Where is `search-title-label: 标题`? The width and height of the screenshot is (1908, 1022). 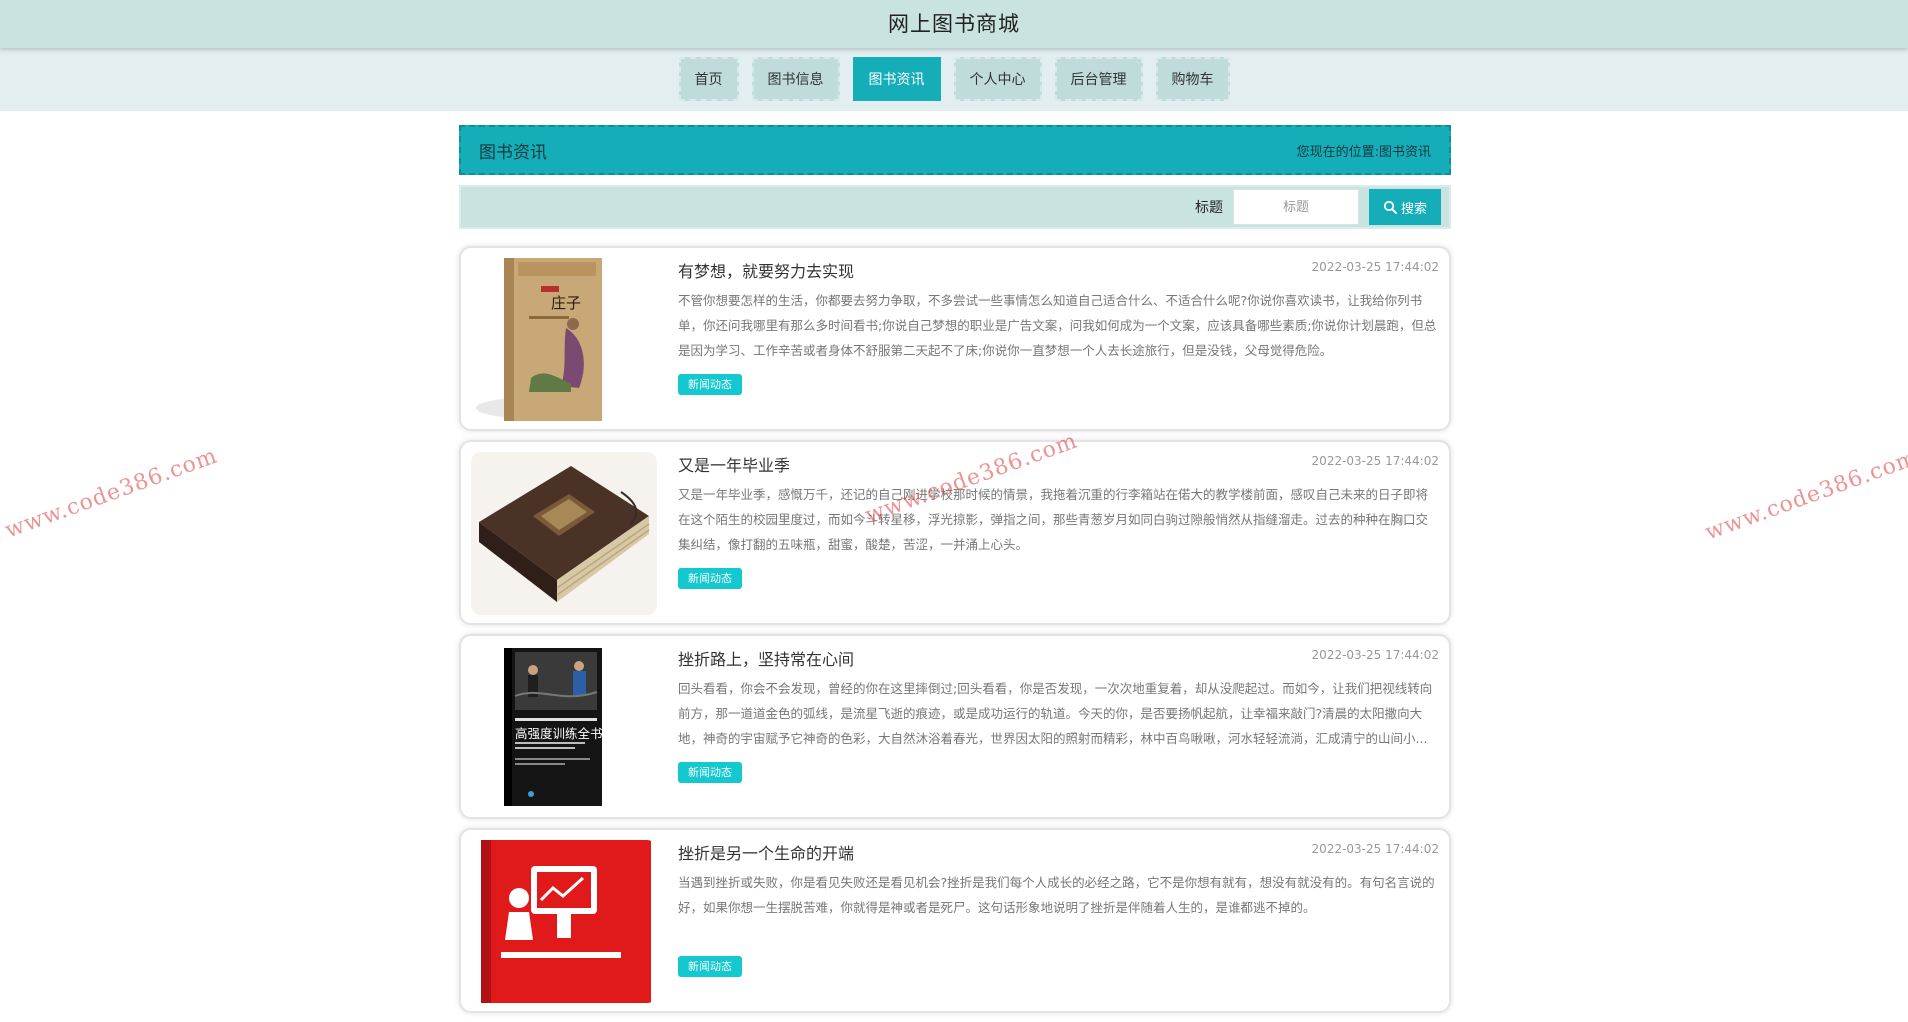
search-title-label: 标题 is located at coordinates (1209, 208).